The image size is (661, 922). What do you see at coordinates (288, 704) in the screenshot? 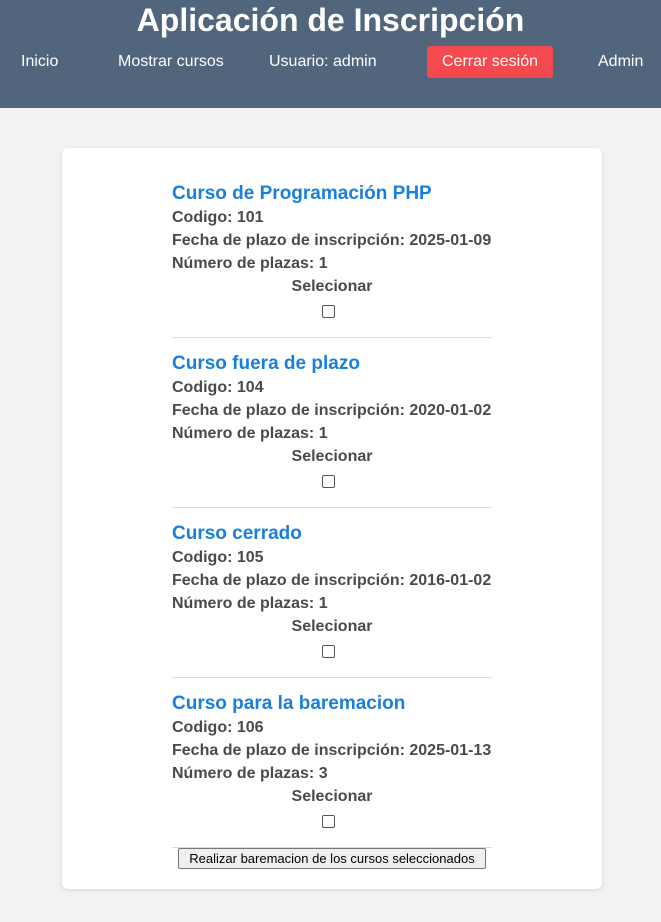
I see `course-title: Curso para la baremacion` at bounding box center [288, 704].